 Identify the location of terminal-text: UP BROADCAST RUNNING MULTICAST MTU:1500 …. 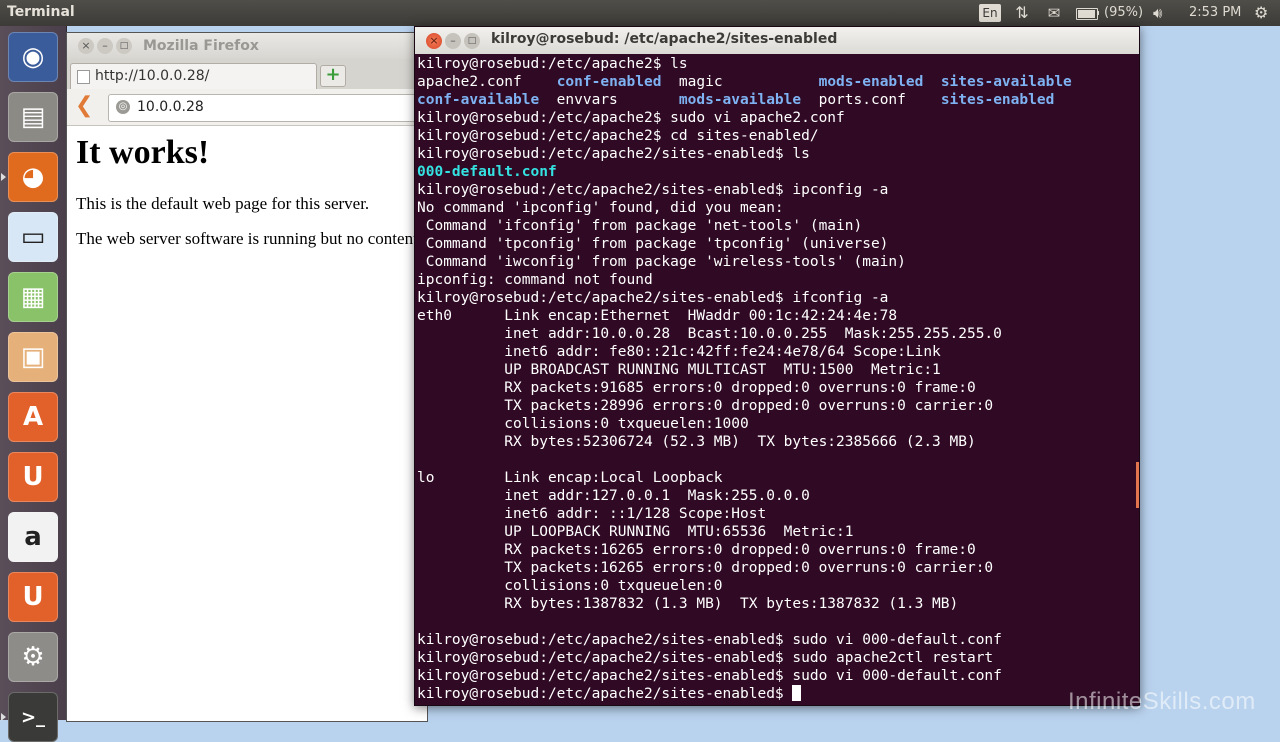
(679, 370).